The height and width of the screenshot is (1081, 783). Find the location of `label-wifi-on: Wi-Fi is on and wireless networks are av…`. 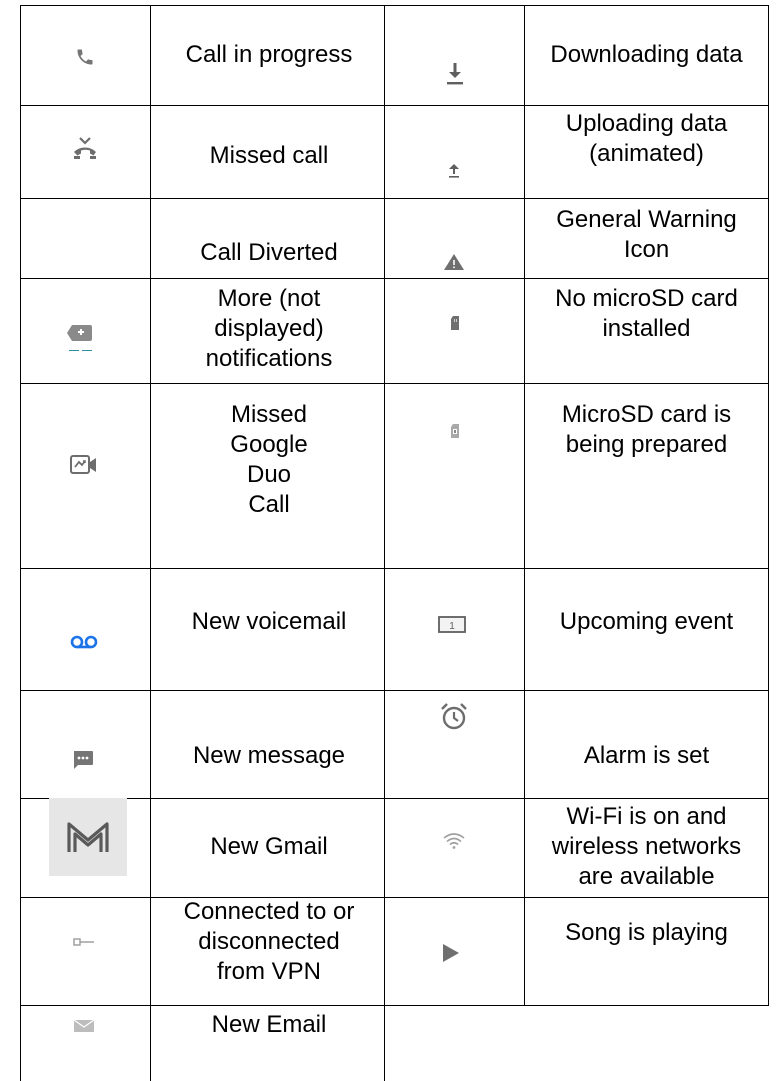

label-wifi-on: Wi-Fi is on and wireless networks are av… is located at coordinates (646, 846).